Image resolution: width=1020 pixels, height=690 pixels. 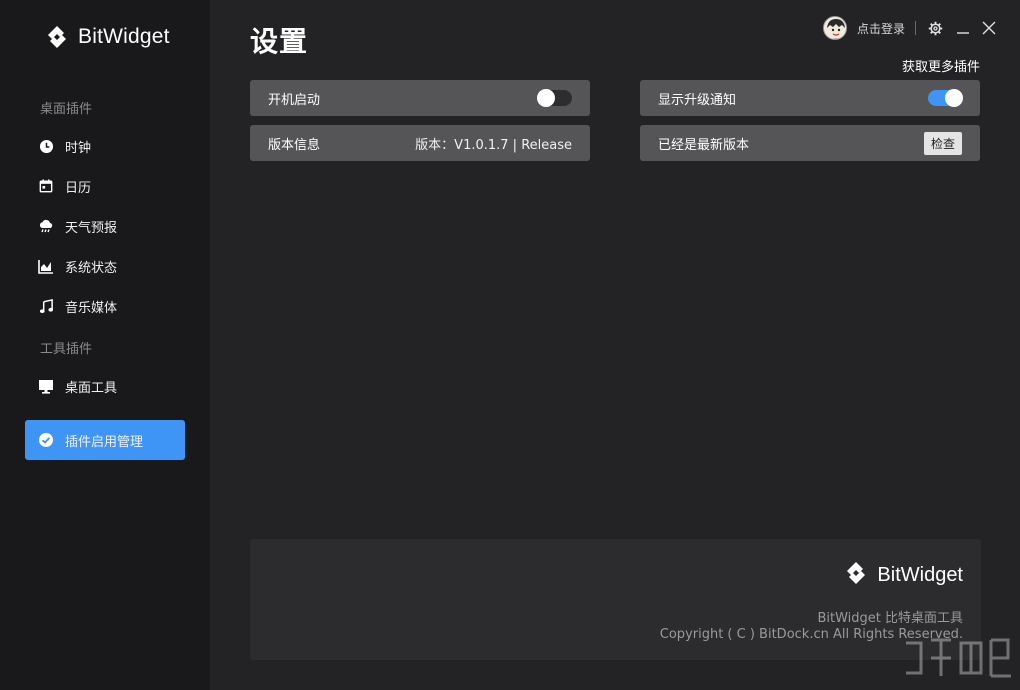 I want to click on sidebar-item-desktop-tools: 桌面工具, so click(x=105, y=386).